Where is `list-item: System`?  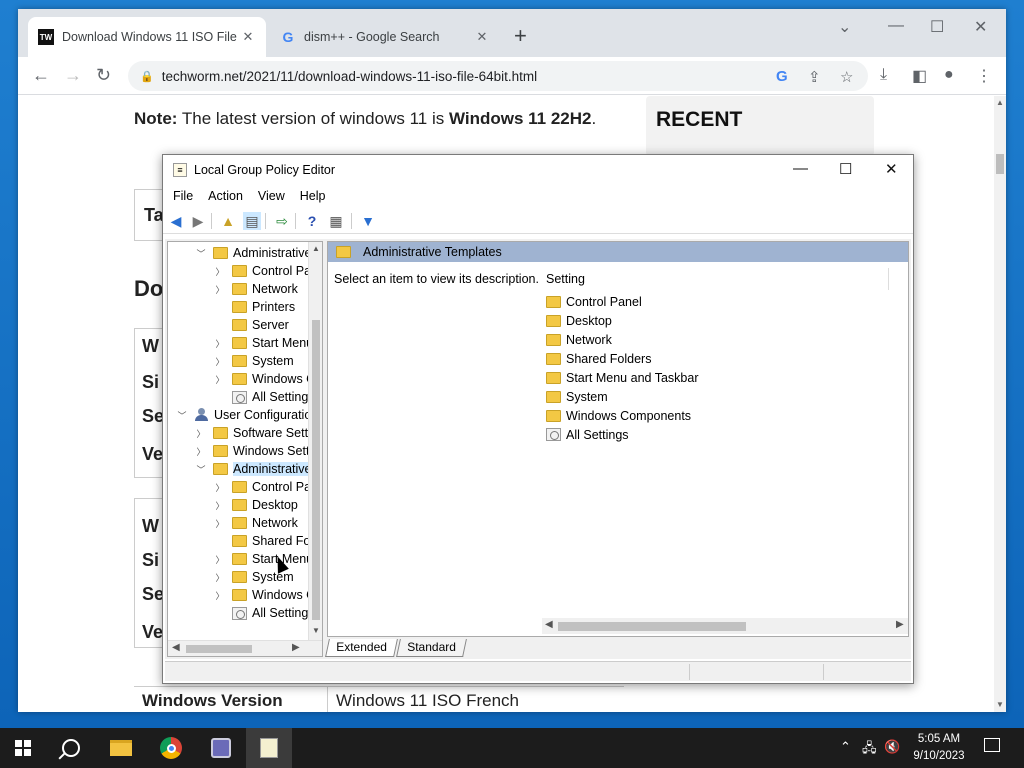
list-item: System is located at coordinates (577, 396).